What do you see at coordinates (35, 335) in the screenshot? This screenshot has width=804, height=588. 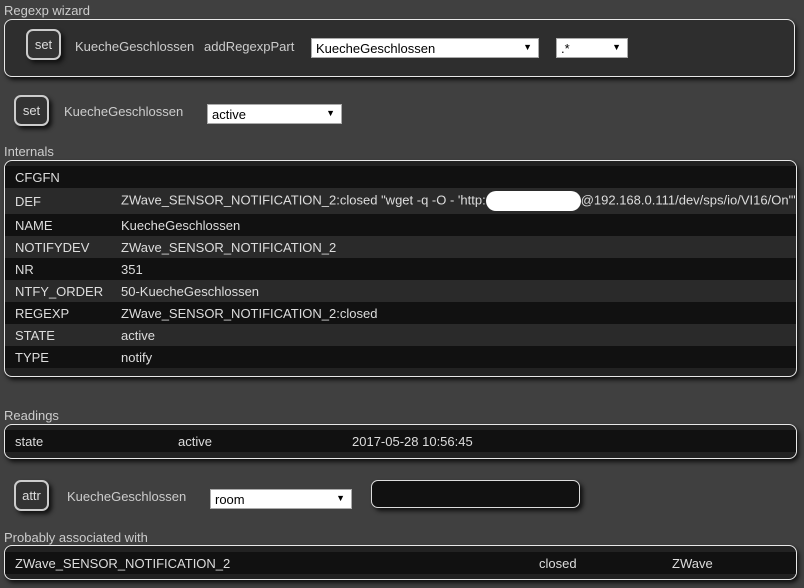 I see `internal-key: STATE` at bounding box center [35, 335].